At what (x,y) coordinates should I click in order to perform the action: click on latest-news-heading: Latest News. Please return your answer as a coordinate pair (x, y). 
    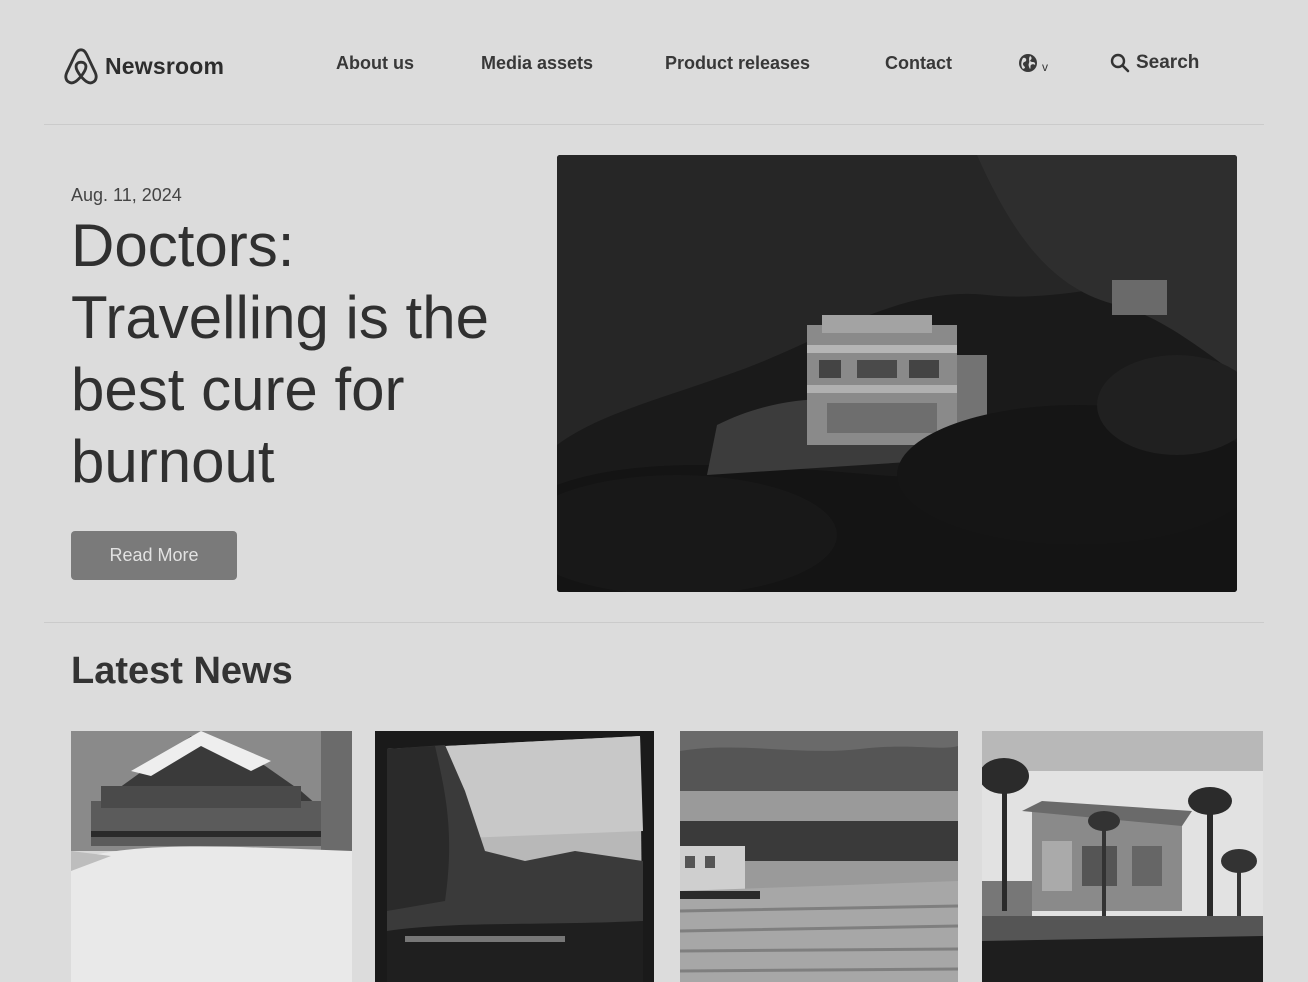
    Looking at the image, I should click on (182, 671).